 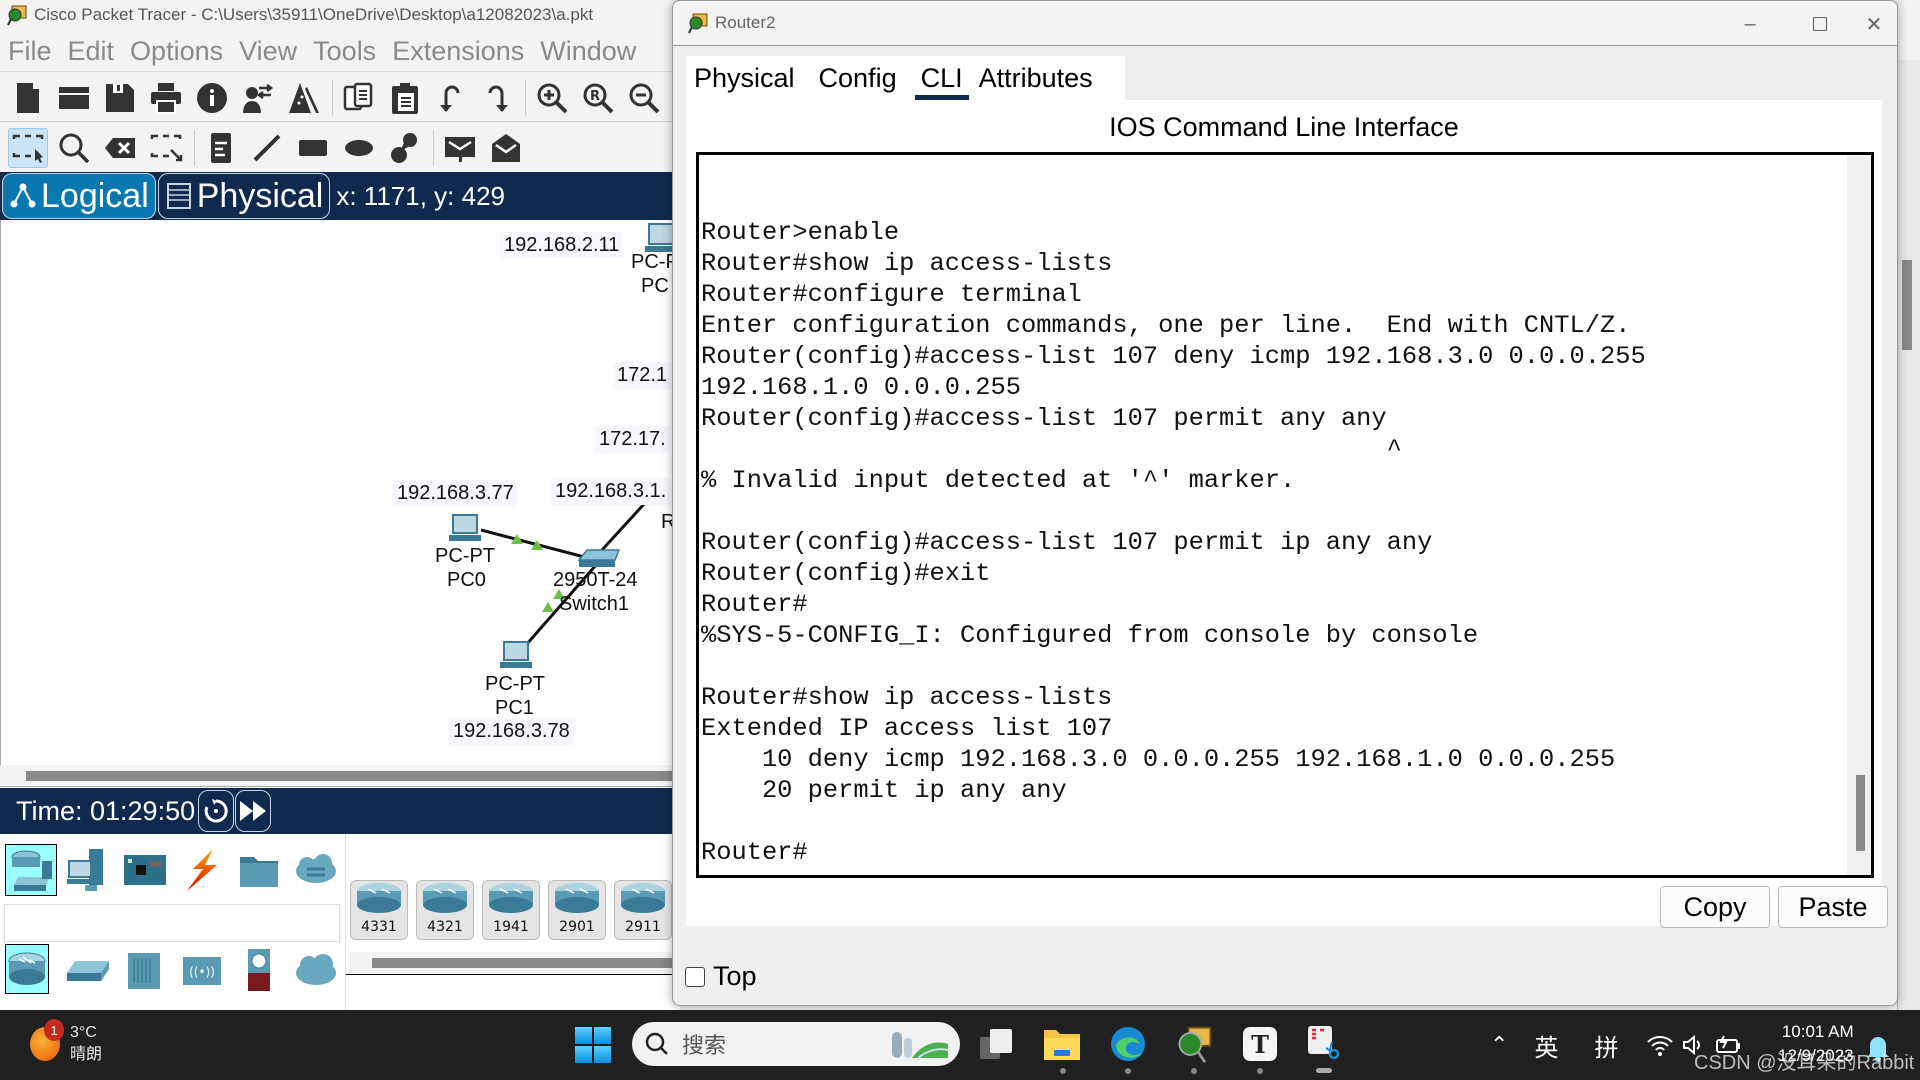 What do you see at coordinates (1606, 1045) in the screenshot?
I see `ime-mode-indicator: 拼` at bounding box center [1606, 1045].